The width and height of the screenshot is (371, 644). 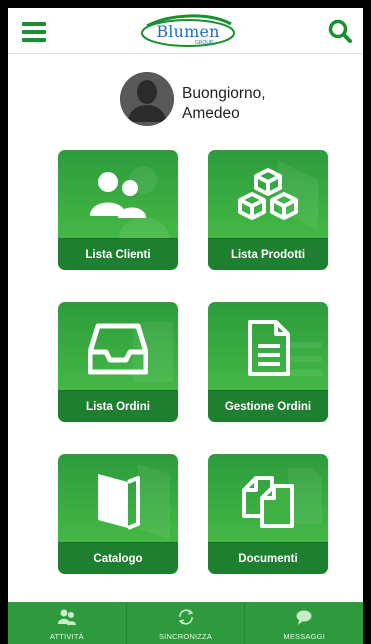 What do you see at coordinates (268, 254) in the screenshot?
I see `tile-label: Lista Prodotti` at bounding box center [268, 254].